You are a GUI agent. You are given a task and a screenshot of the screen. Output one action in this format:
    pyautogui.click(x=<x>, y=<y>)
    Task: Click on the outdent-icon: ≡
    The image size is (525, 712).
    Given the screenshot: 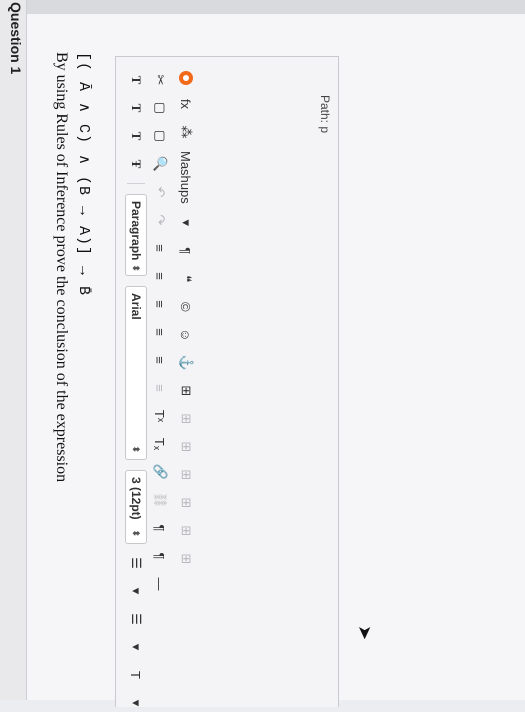 What is the action you would take?
    pyautogui.click(x=160, y=360)
    